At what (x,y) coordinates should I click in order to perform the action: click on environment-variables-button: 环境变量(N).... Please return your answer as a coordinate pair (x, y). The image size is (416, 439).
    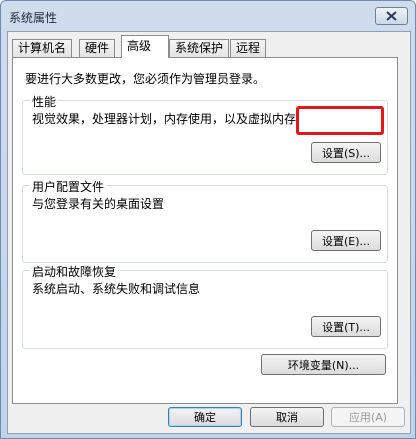
    Looking at the image, I should click on (323, 364).